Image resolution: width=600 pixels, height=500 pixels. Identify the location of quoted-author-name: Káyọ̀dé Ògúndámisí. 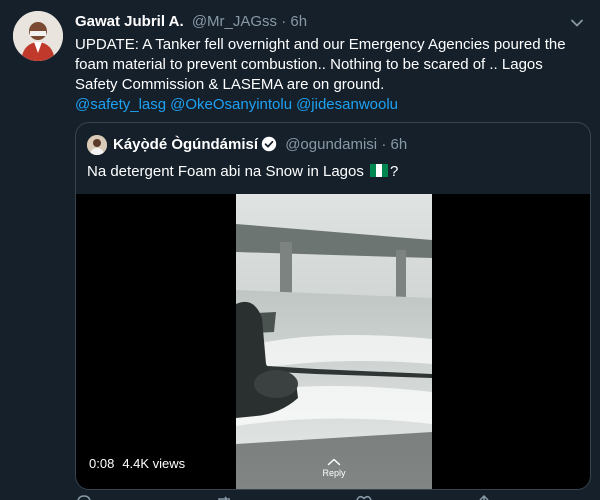
(185, 144).